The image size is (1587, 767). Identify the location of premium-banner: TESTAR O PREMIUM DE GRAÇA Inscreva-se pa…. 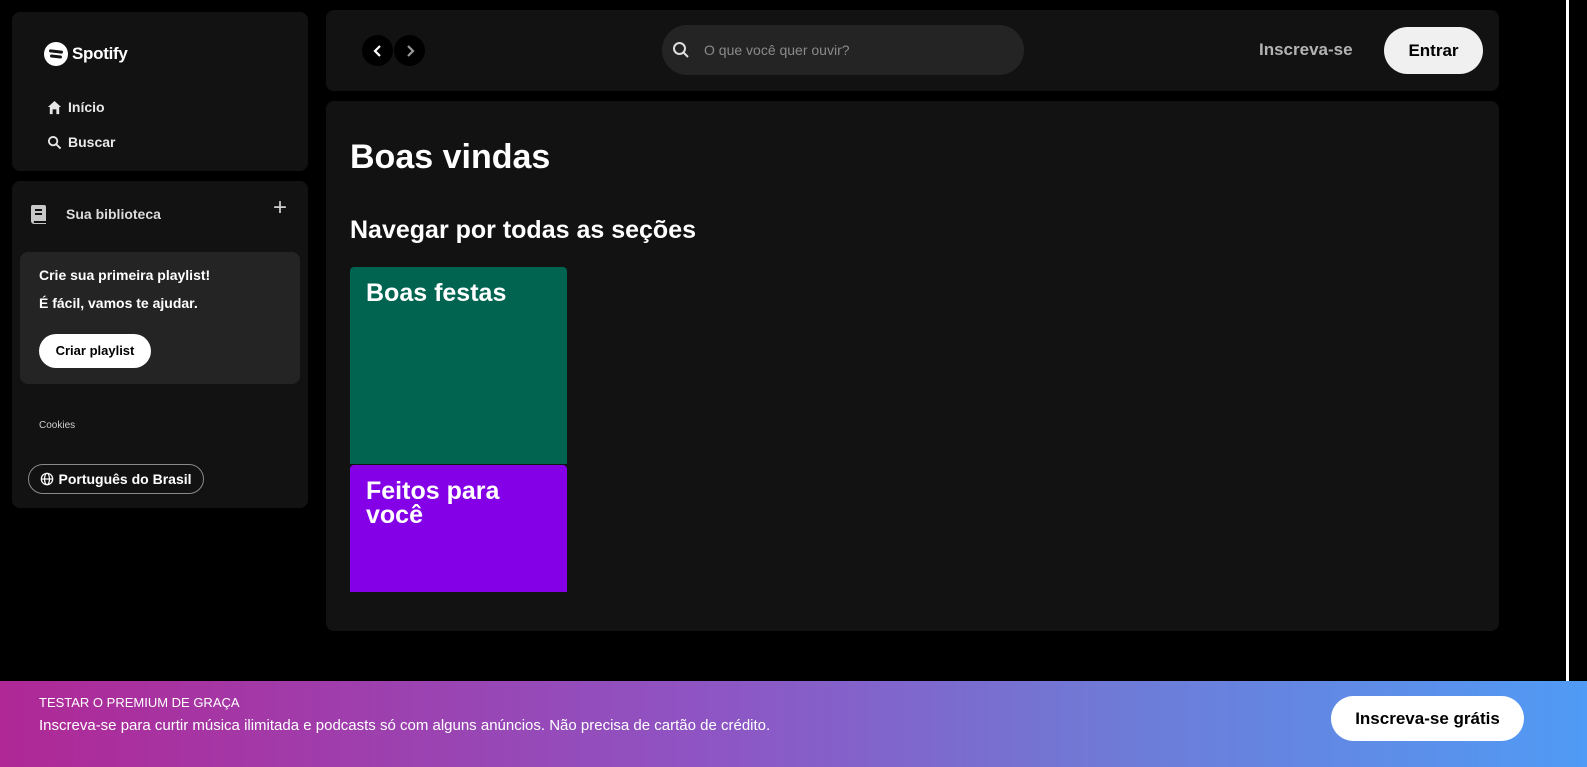
(793, 724).